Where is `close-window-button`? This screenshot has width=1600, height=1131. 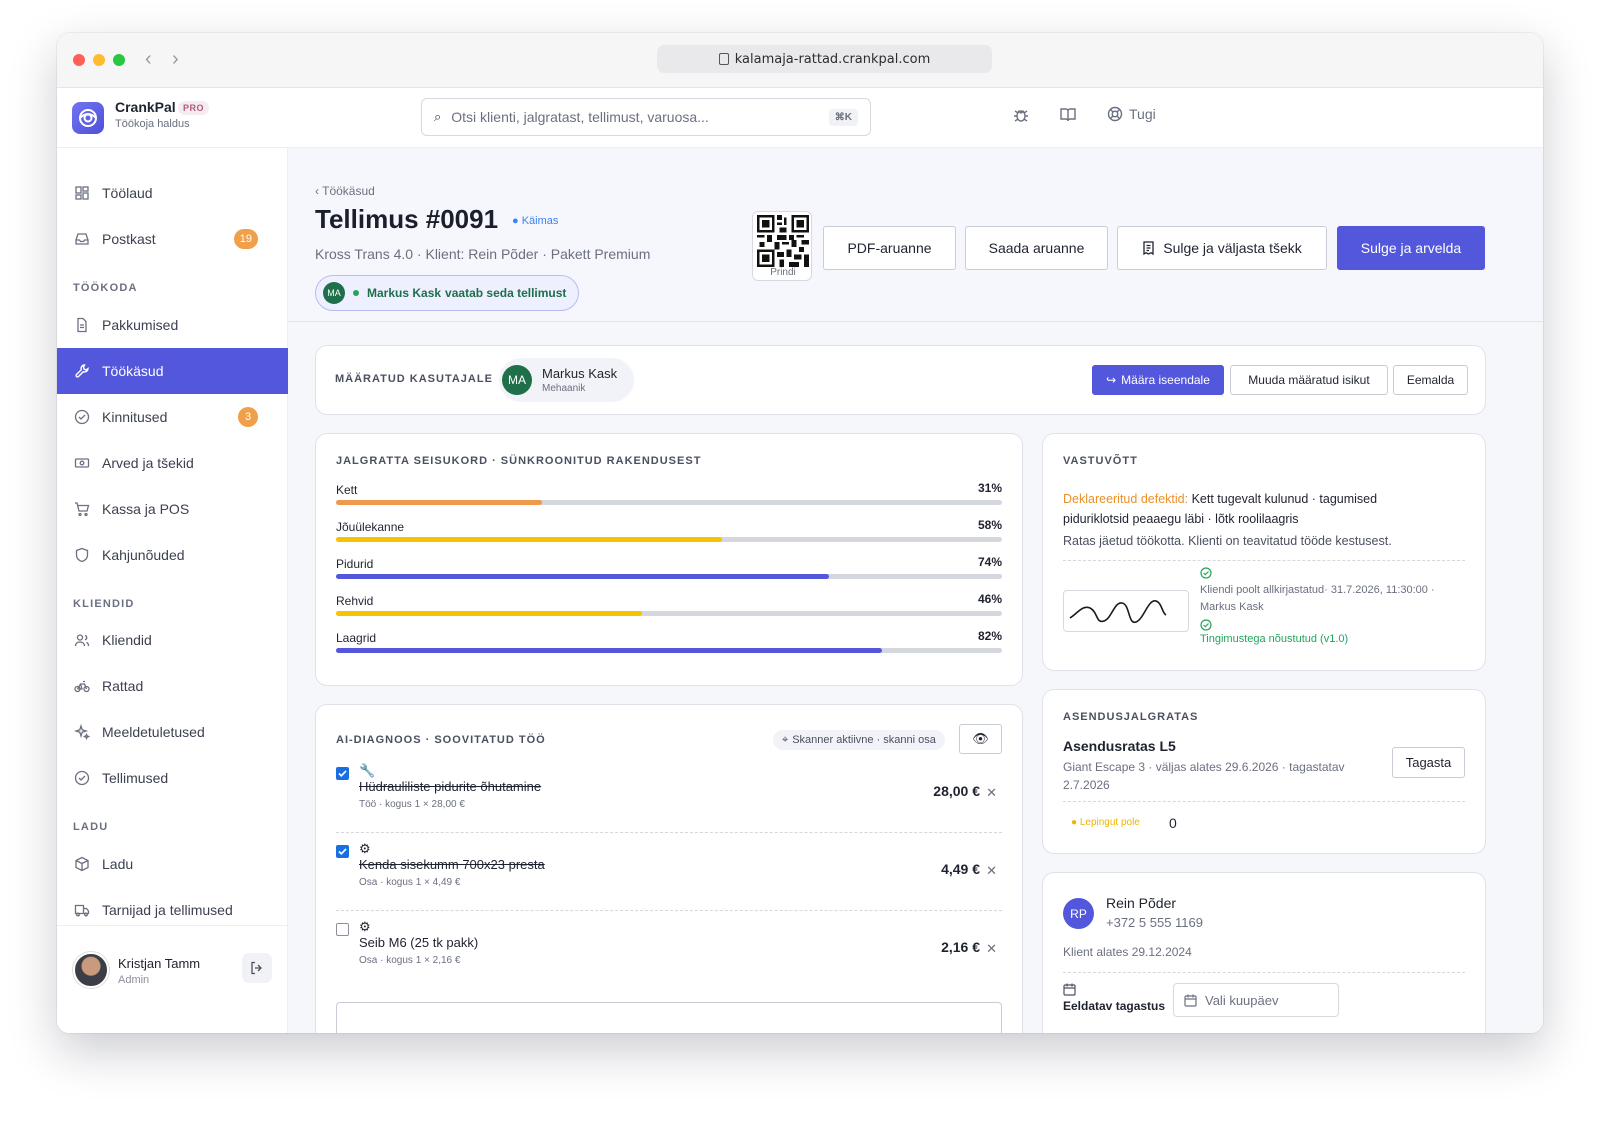
close-window-button is located at coordinates (79, 60).